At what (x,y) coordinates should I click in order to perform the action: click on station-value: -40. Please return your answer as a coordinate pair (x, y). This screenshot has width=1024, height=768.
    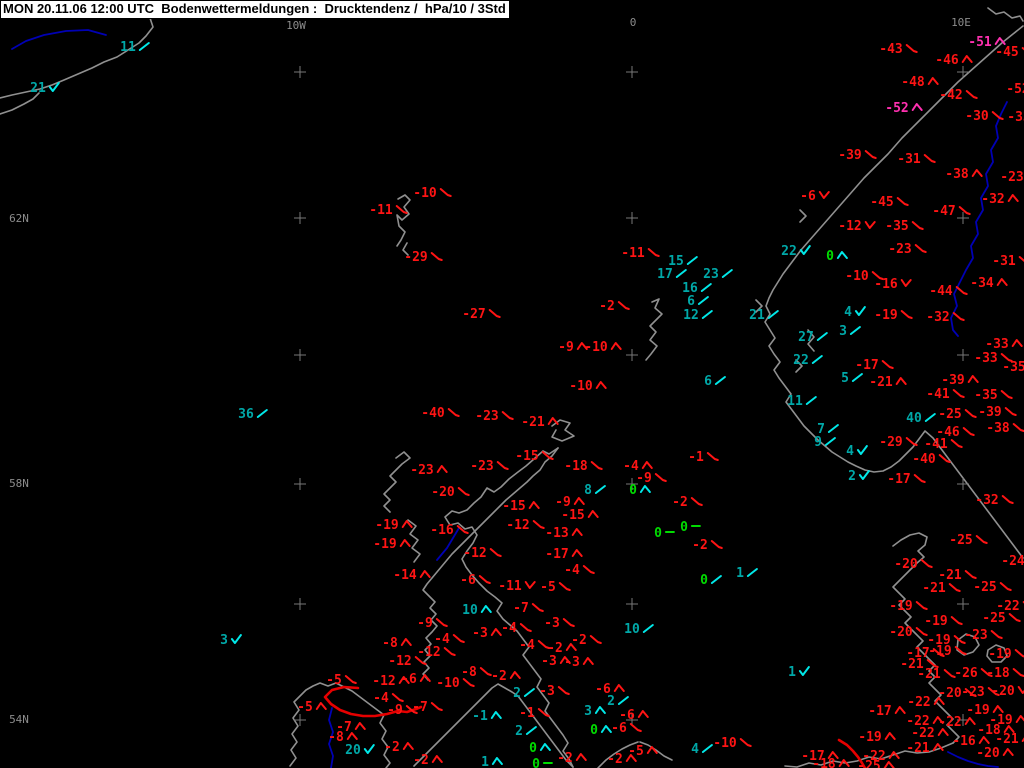
    Looking at the image, I should click on (924, 459).